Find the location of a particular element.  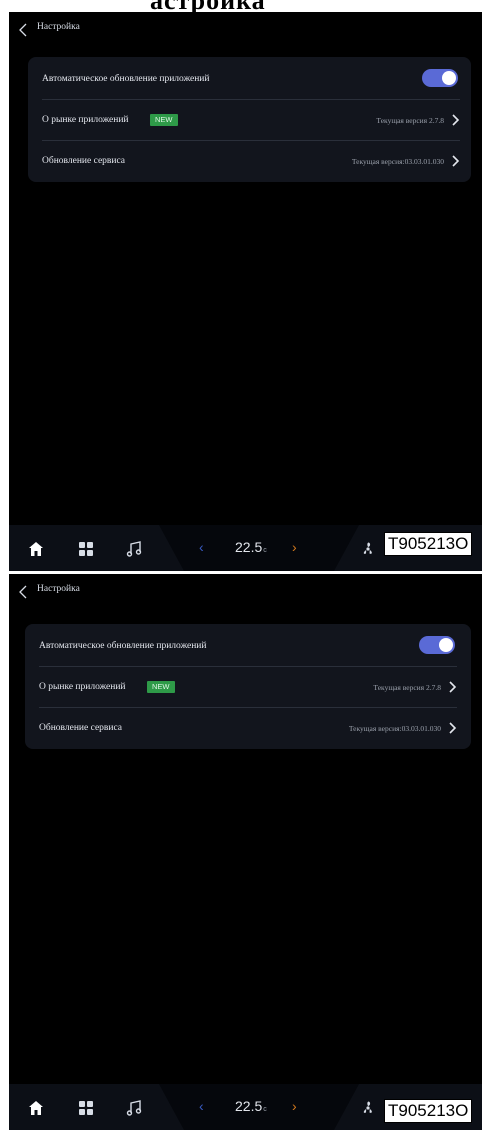

top-heading-fragment: астройка is located at coordinates (243, 6).